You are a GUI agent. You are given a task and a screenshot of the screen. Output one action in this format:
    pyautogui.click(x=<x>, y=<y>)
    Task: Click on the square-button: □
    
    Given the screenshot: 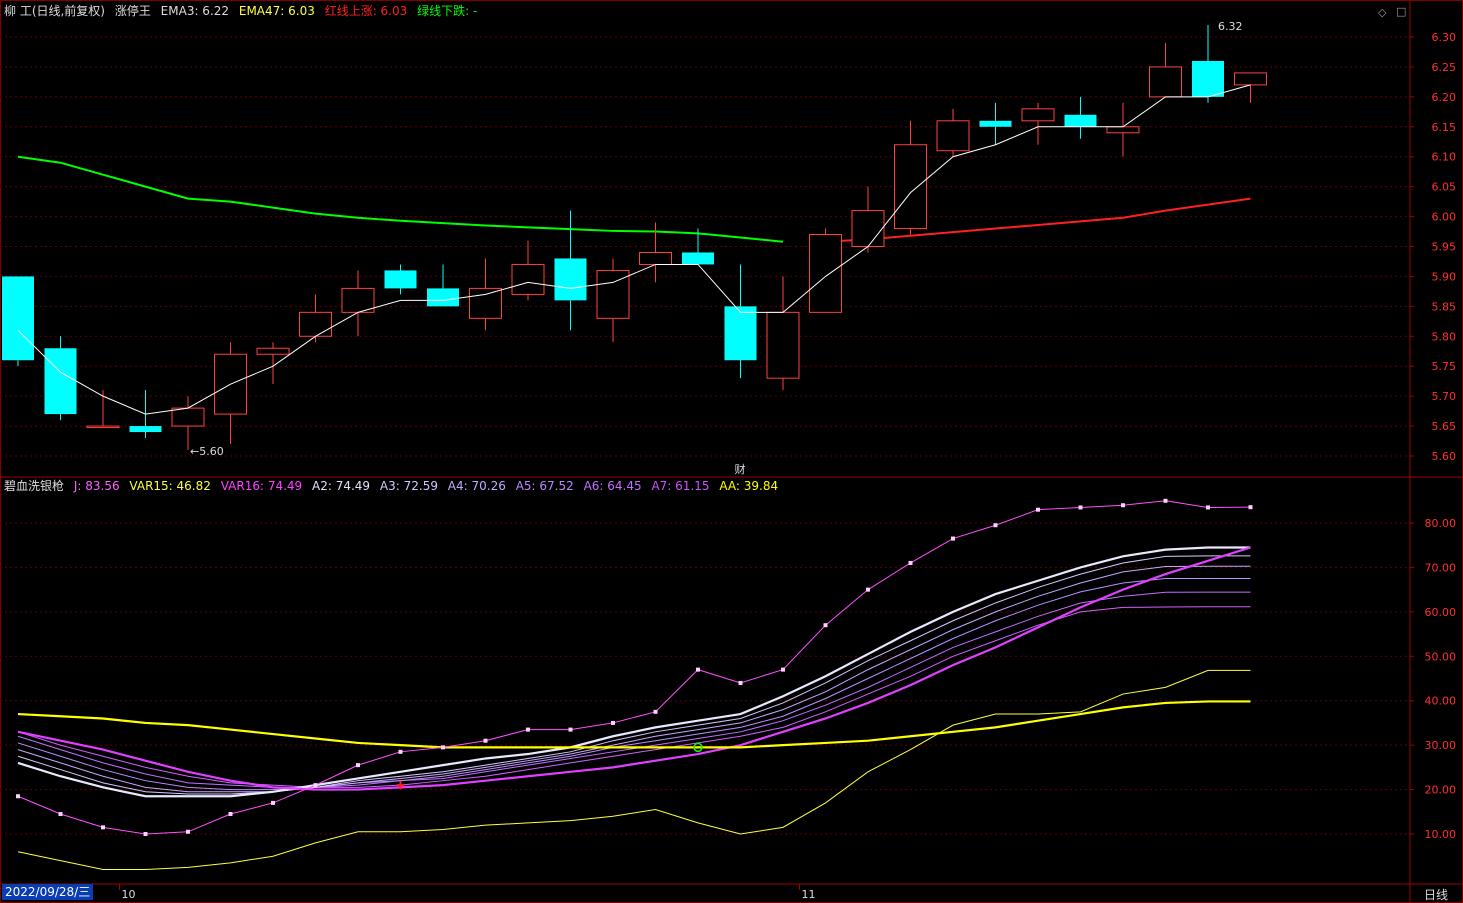 What is the action you would take?
    pyautogui.click(x=1401, y=11)
    